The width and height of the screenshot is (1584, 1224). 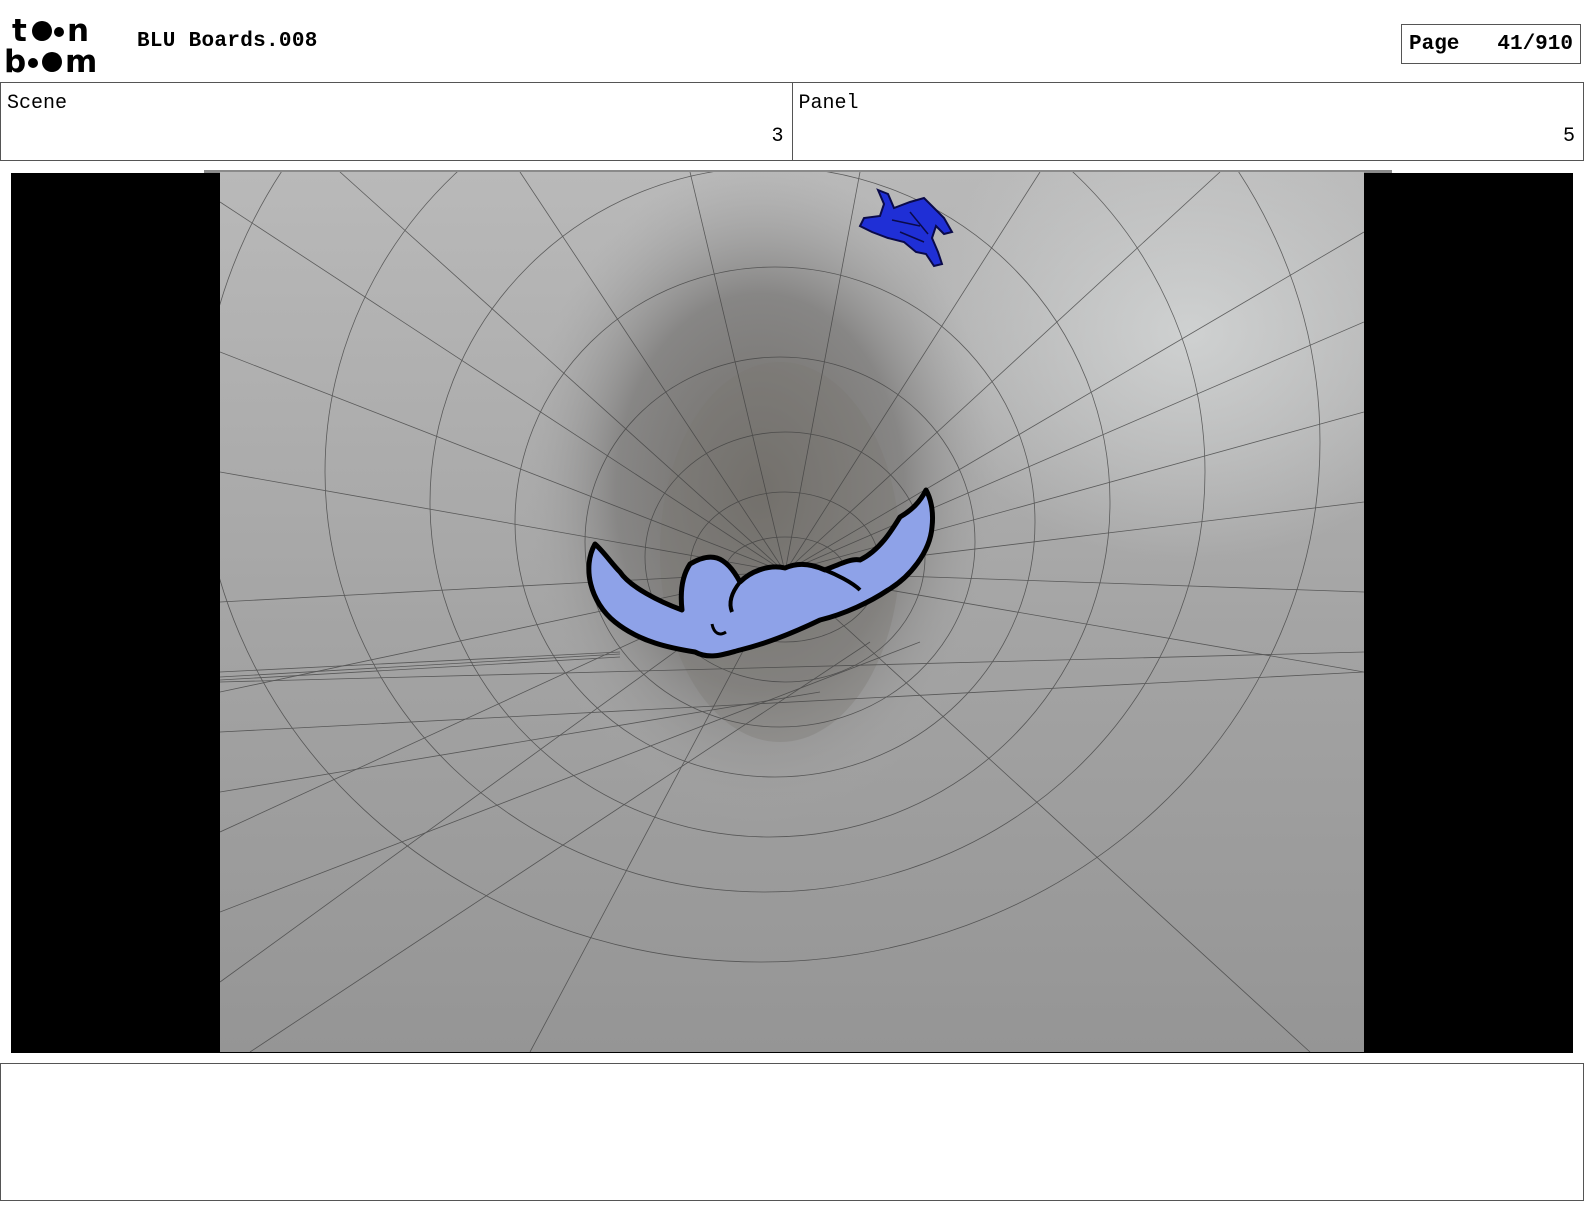 I want to click on board-title: BLU Boards.008, so click(x=227, y=41).